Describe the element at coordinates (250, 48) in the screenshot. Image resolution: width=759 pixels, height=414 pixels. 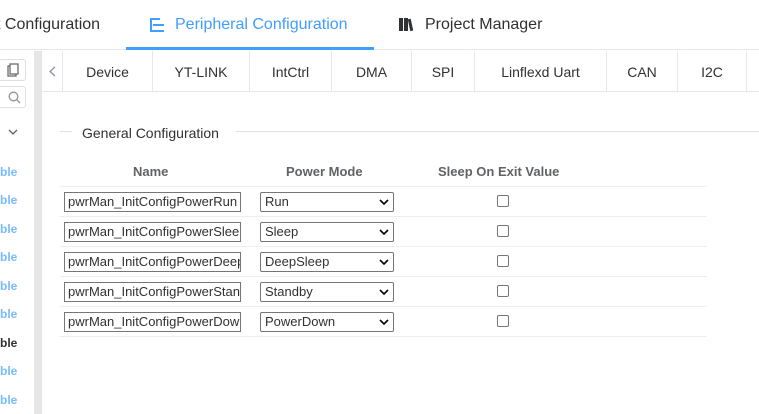
I see `active-tab-indicator` at that location.